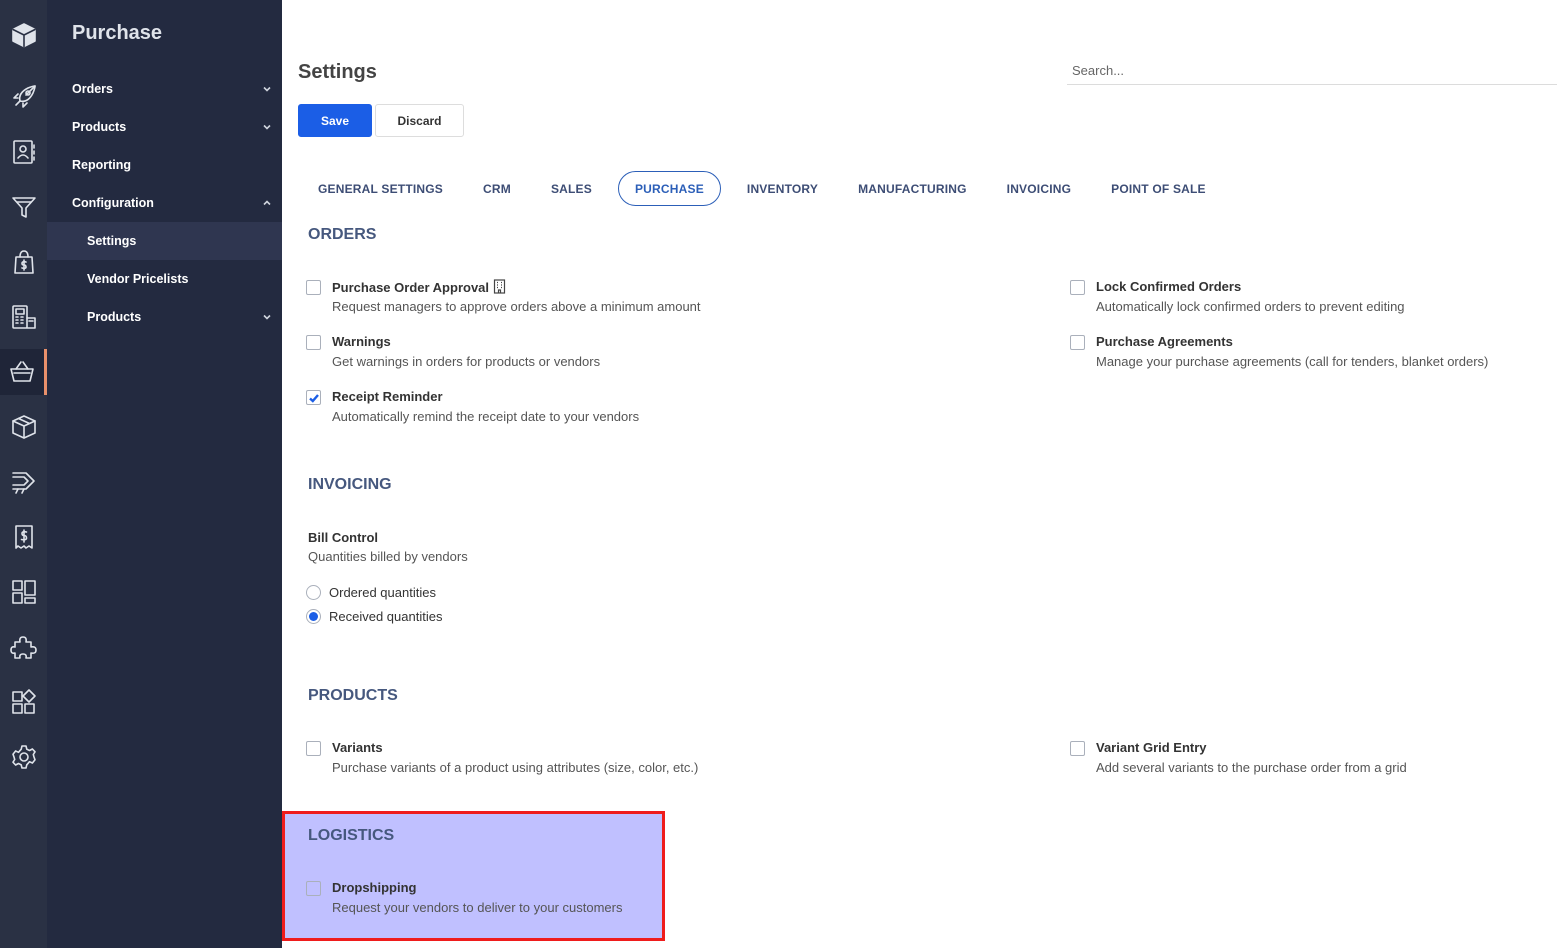 This screenshot has height=948, width=1558. Describe the element at coordinates (23, 35) in the screenshot. I see `box-logo-icon` at that location.